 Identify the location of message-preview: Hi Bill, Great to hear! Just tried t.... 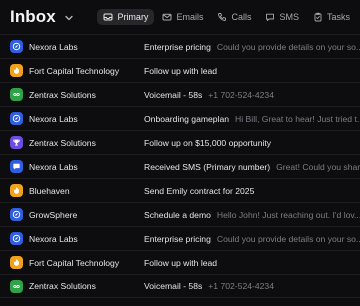
(297, 118).